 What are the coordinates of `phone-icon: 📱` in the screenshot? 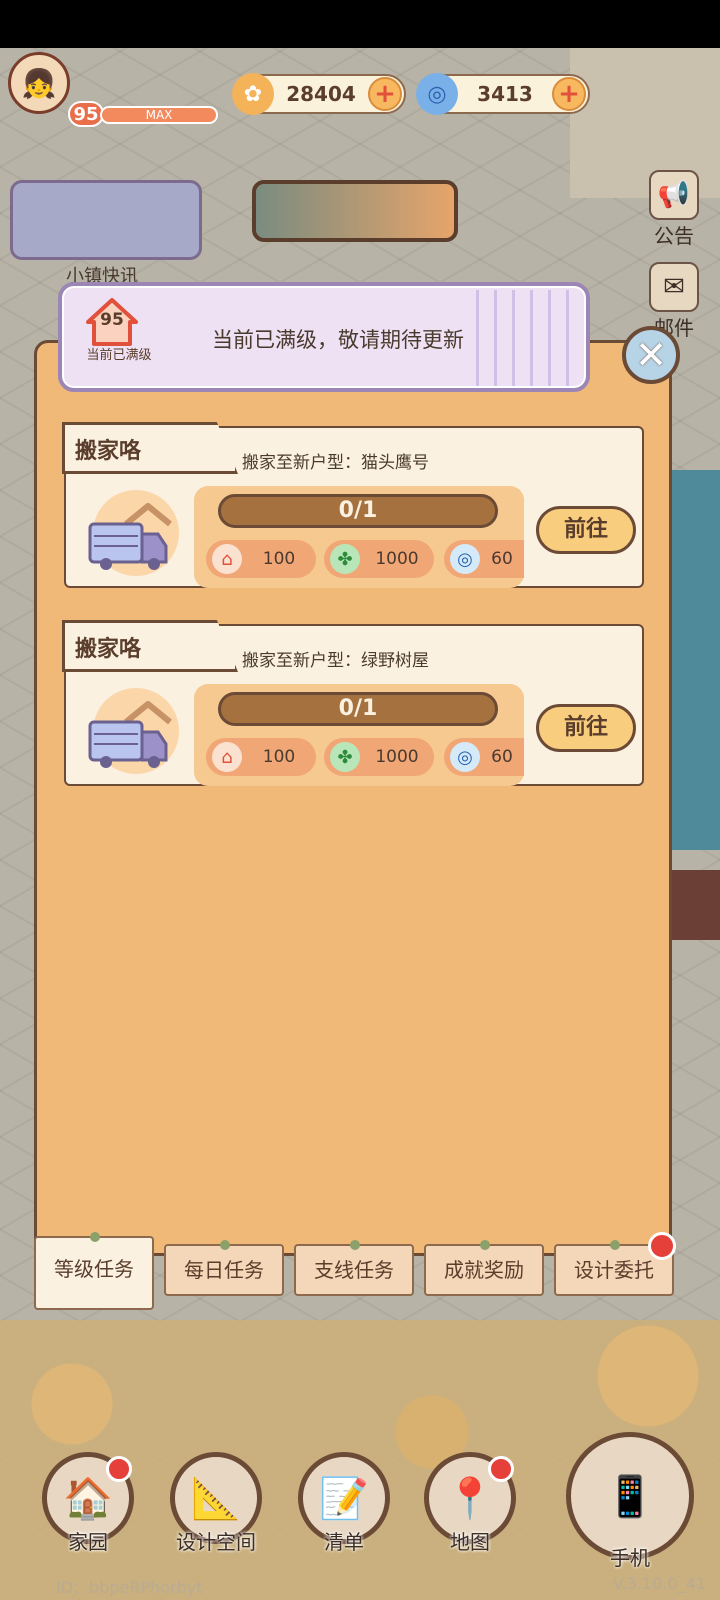 It's located at (630, 1496).